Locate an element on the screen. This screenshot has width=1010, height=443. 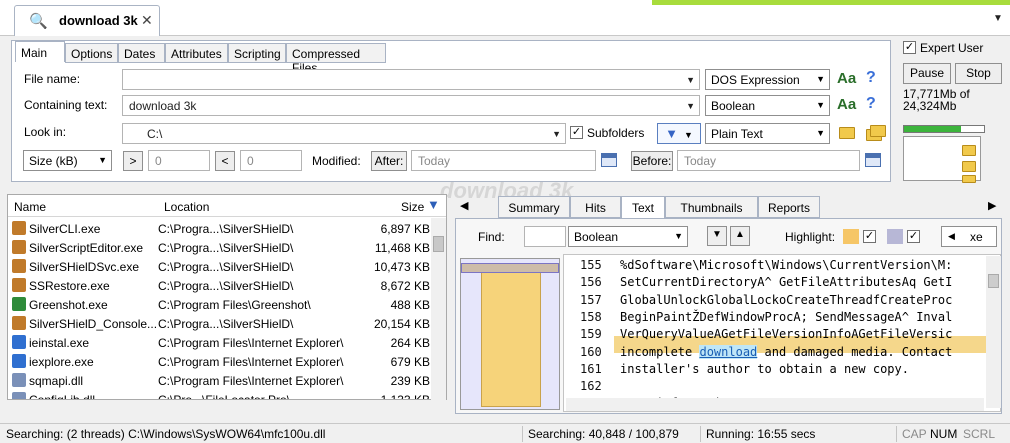
filter-button: ▼ ▼ is located at coordinates (679, 133).